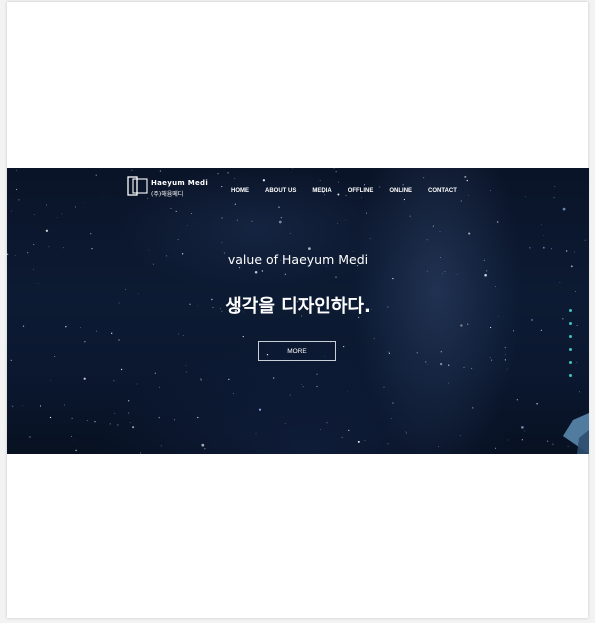 This screenshot has width=595, height=623. What do you see at coordinates (400, 191) in the screenshot?
I see `nav-item-online: ONLINE` at bounding box center [400, 191].